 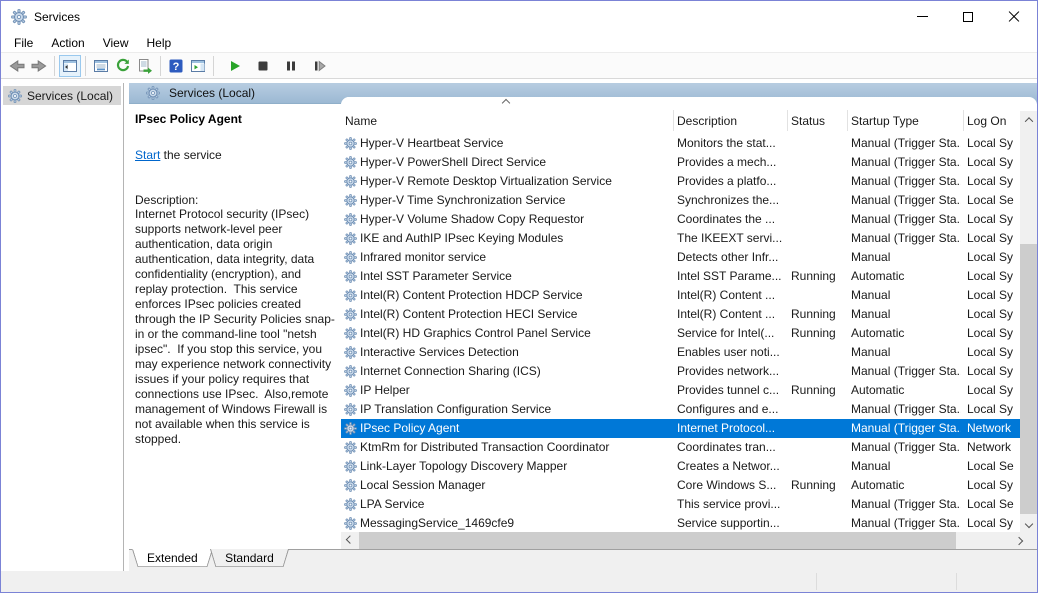 I want to click on column-header-startup-type: Startup Type, so click(x=905, y=121).